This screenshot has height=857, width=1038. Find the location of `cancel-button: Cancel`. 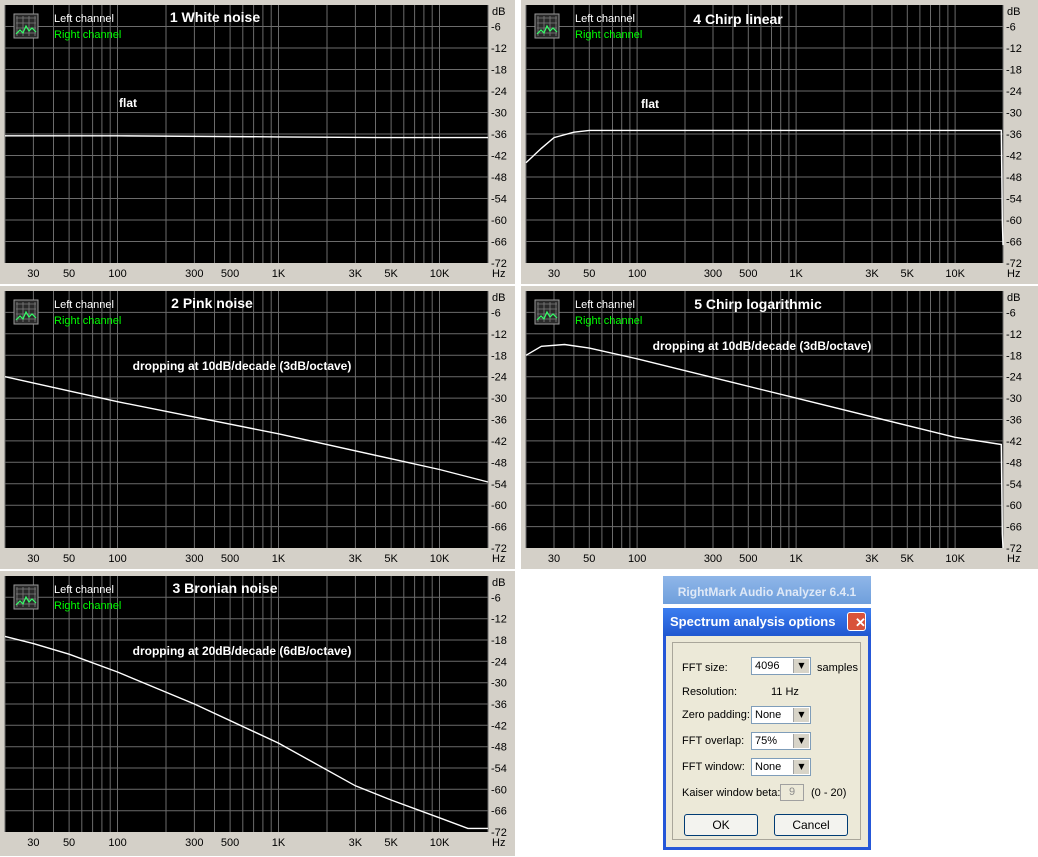

cancel-button: Cancel is located at coordinates (811, 825).